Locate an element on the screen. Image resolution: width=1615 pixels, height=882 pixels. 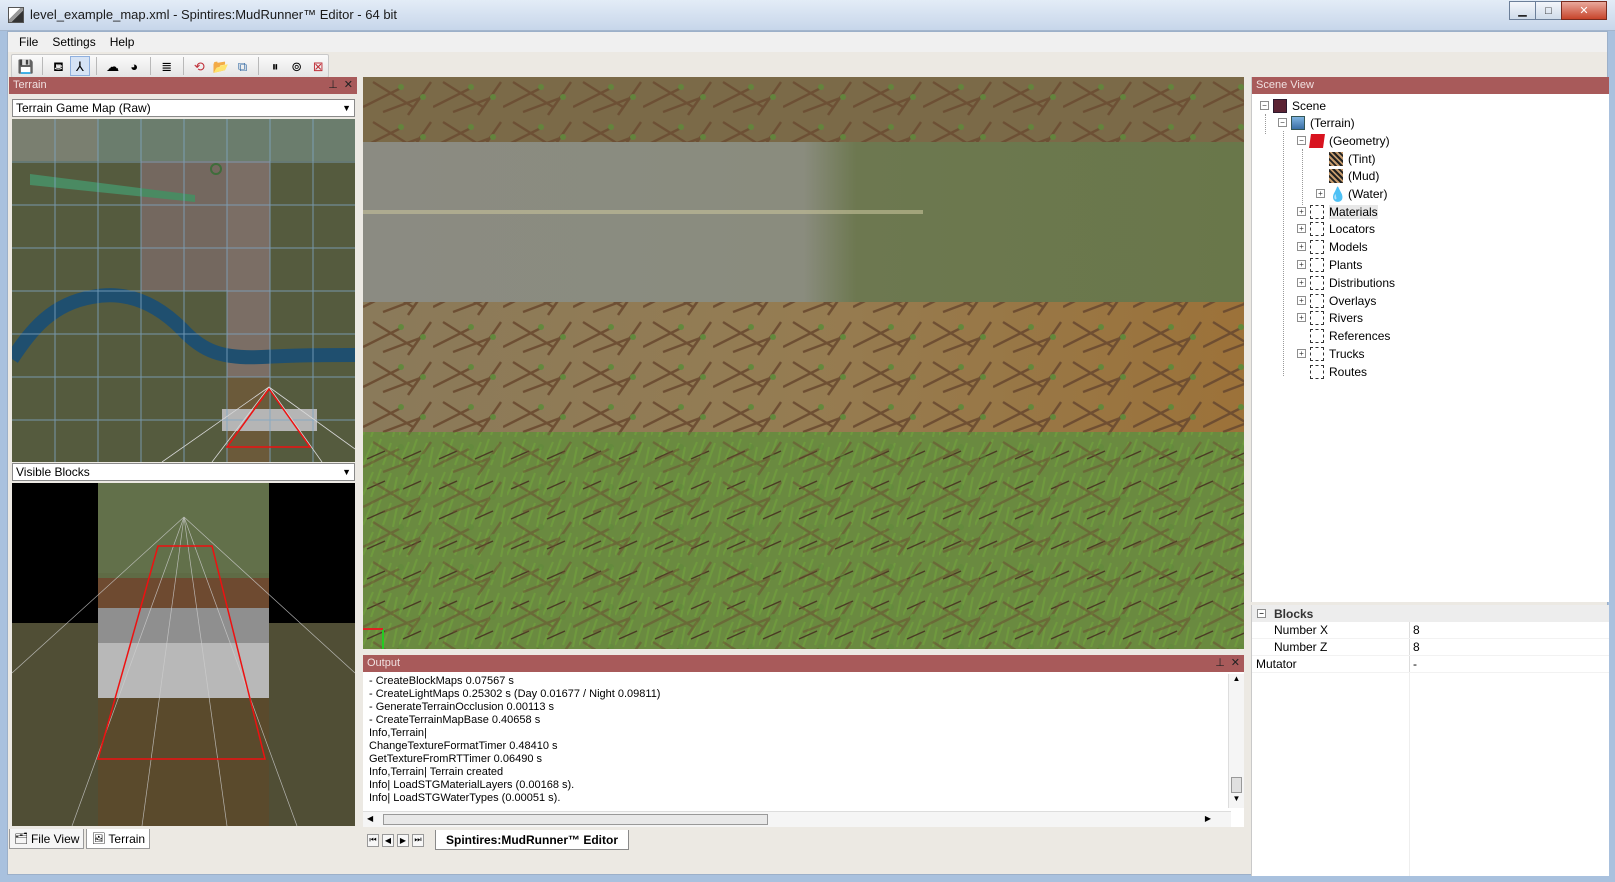
terrain-map-select: Terrain Game Map (Raw) ▼ is located at coordinates (183, 108).